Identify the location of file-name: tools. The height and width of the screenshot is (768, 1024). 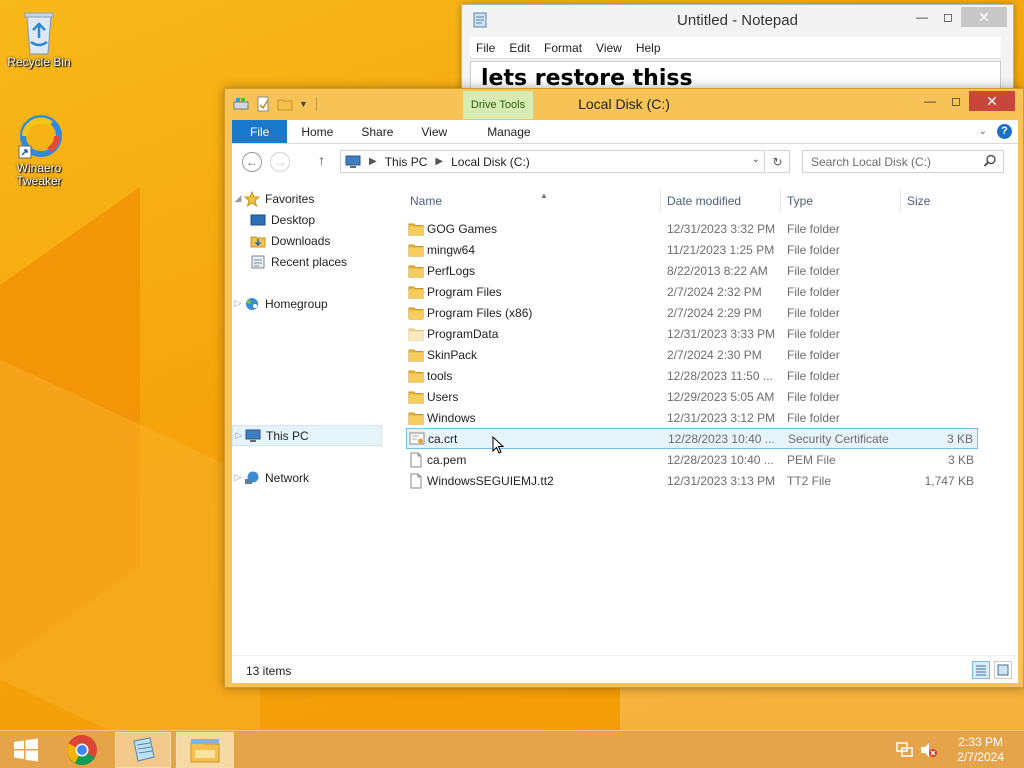
(440, 375).